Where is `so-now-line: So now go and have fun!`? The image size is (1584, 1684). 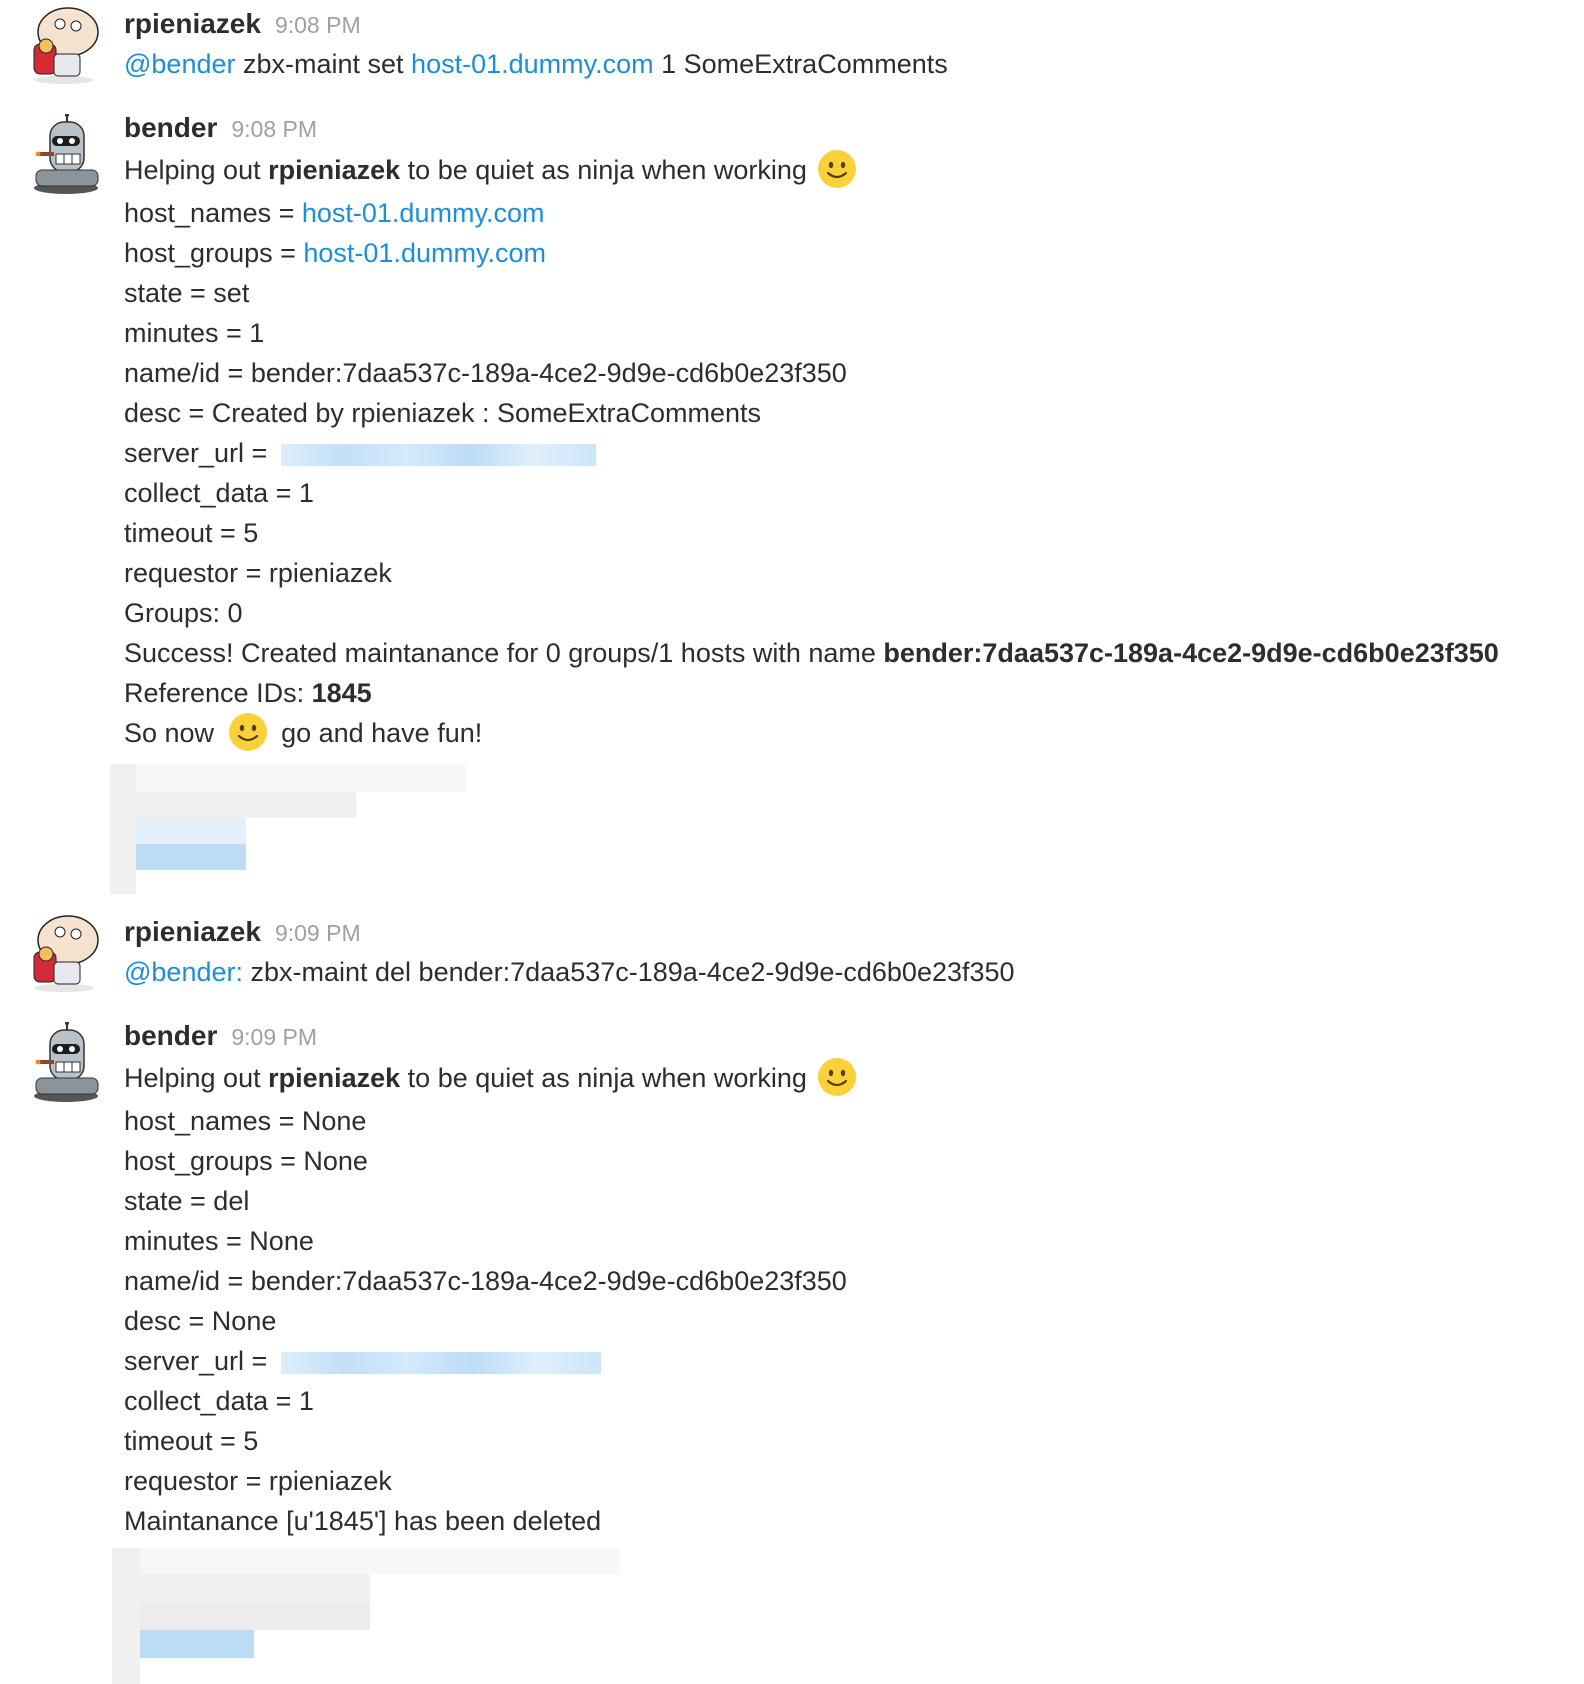
so-now-line: So now go and have fun! is located at coordinates (811, 732).